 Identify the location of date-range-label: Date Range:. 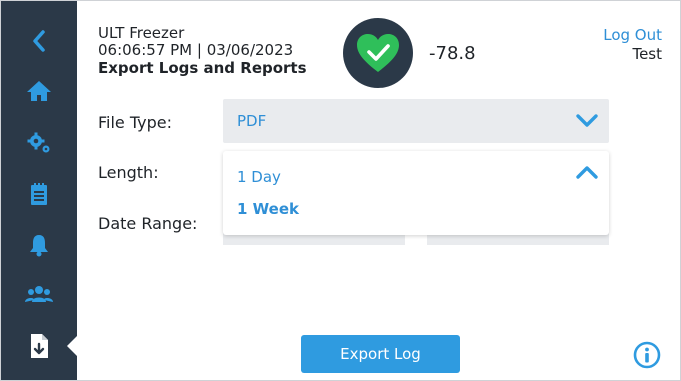
(148, 223).